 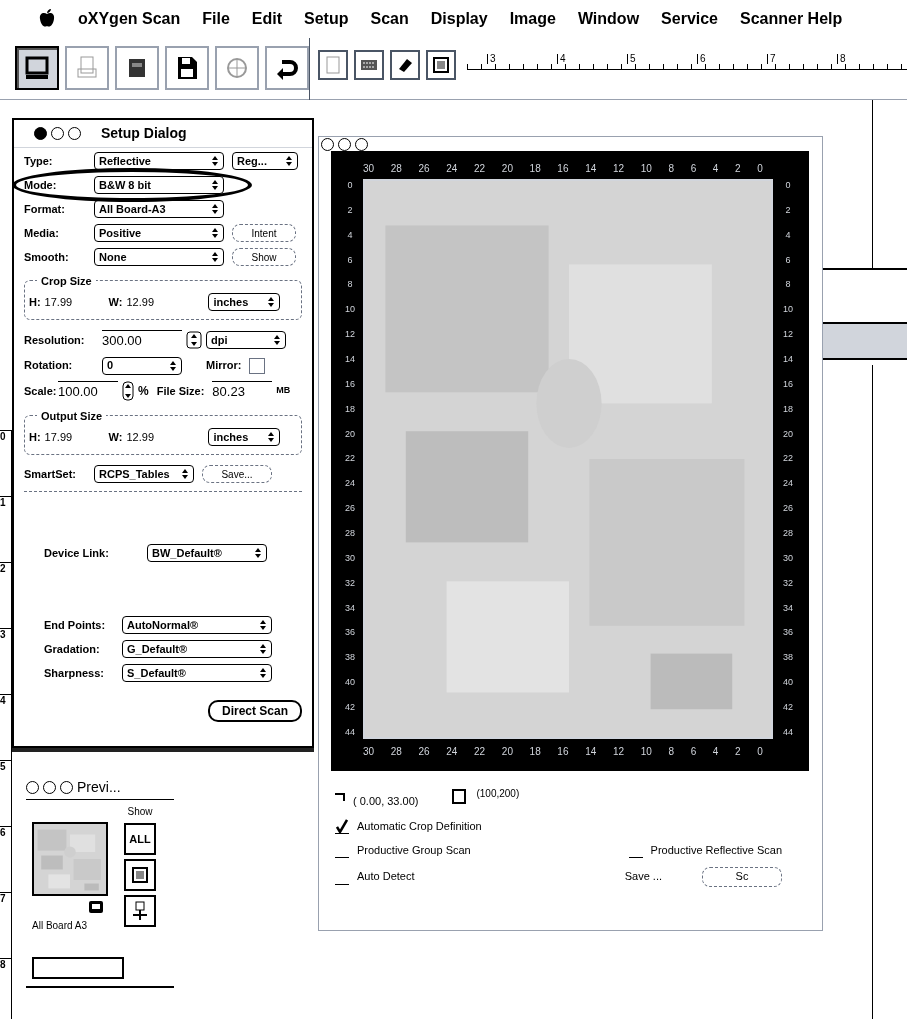 I want to click on width-value: 12.99, so click(x=140, y=437).